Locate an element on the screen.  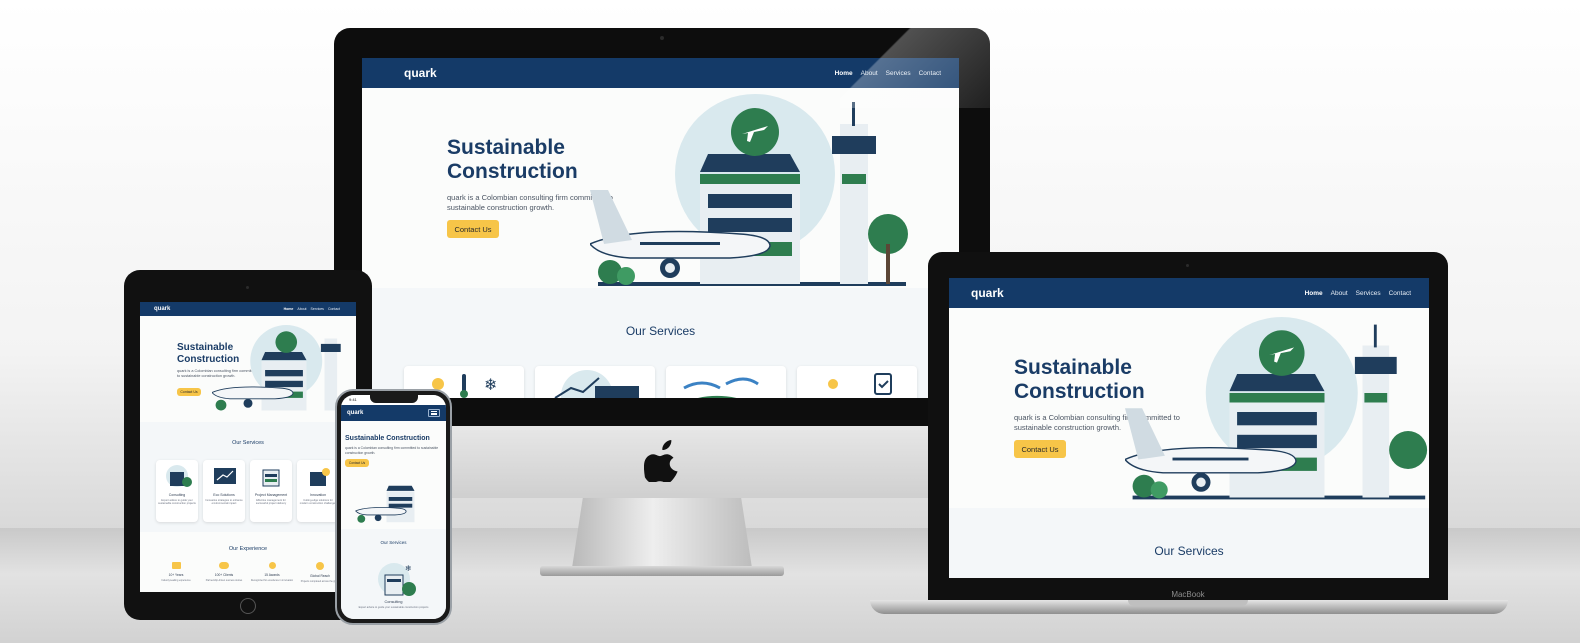
apple-logo-icon is located at coordinates (661, 461).